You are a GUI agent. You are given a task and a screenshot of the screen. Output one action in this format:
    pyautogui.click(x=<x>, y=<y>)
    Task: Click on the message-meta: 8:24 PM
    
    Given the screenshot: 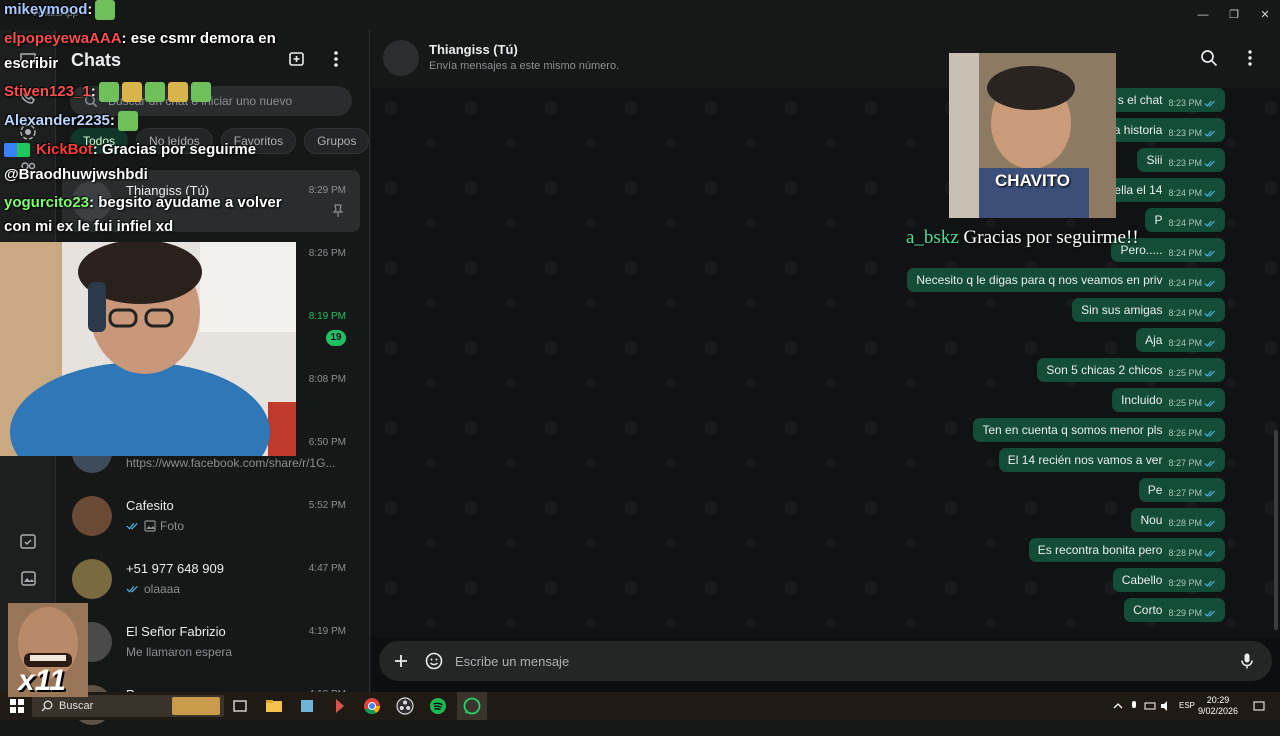 What is the action you would take?
    pyautogui.click(x=1192, y=283)
    